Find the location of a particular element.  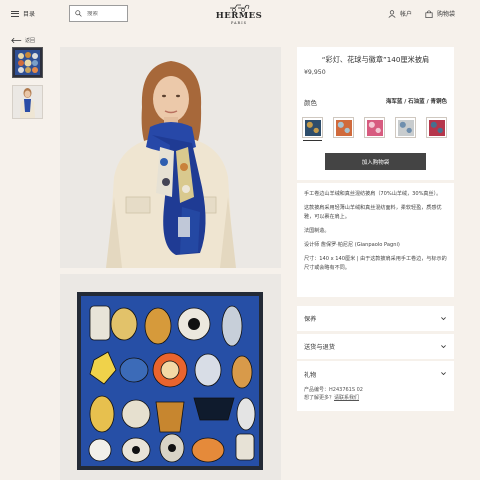

thumbnail-scarf is located at coordinates (27, 62).